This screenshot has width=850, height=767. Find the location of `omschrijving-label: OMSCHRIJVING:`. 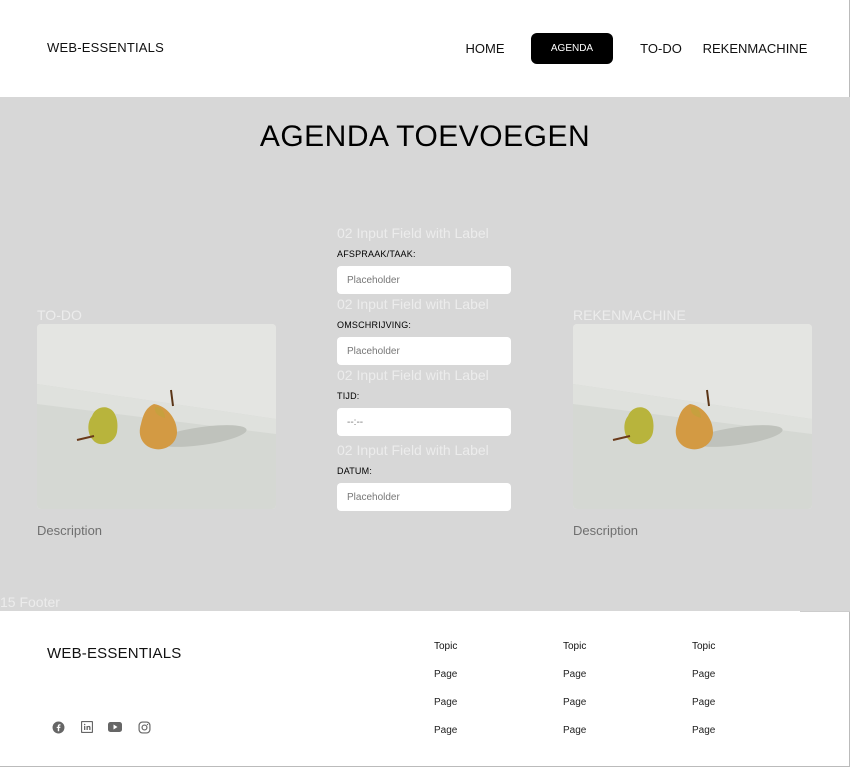

omschrijving-label: OMSCHRIJVING: is located at coordinates (374, 325).